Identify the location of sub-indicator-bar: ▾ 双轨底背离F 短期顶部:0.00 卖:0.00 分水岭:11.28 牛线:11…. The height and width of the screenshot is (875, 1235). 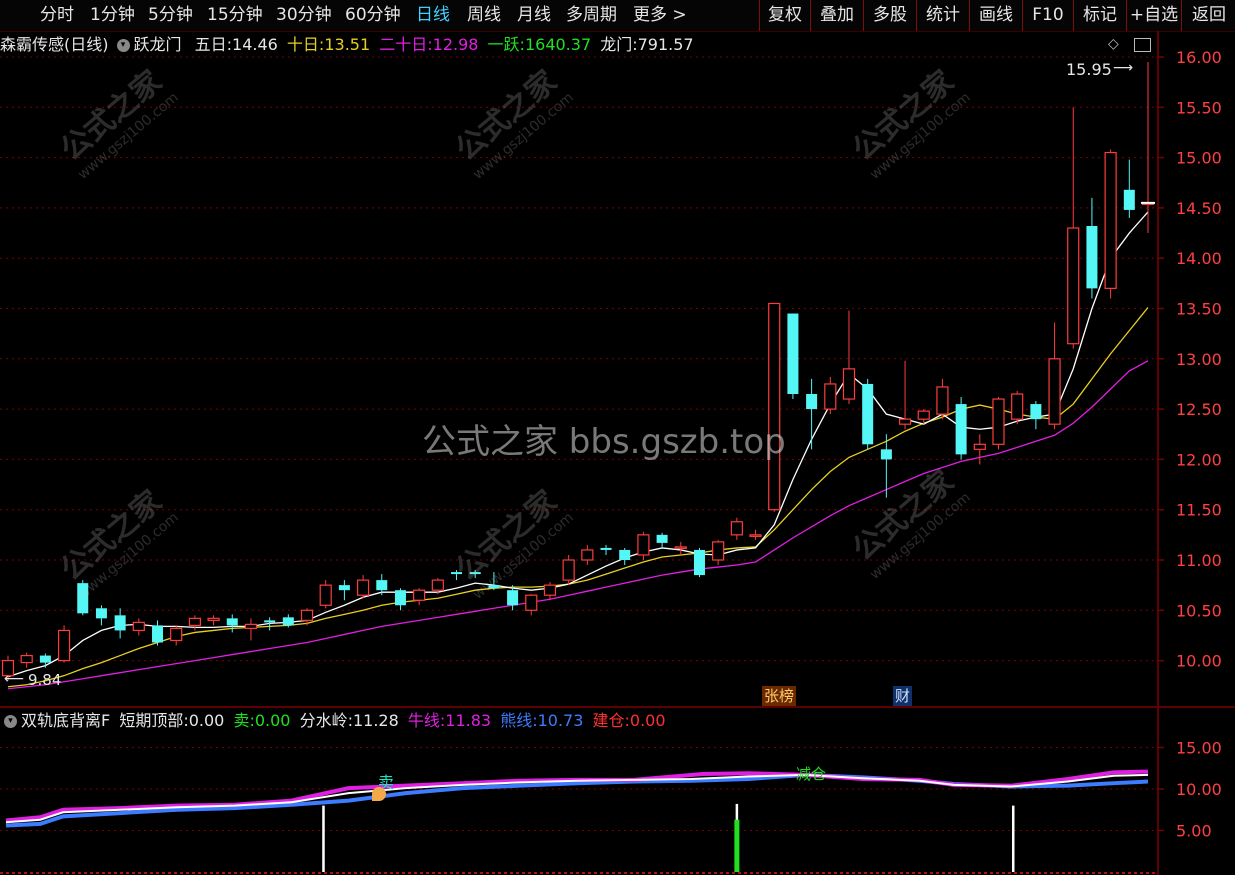
(335, 721).